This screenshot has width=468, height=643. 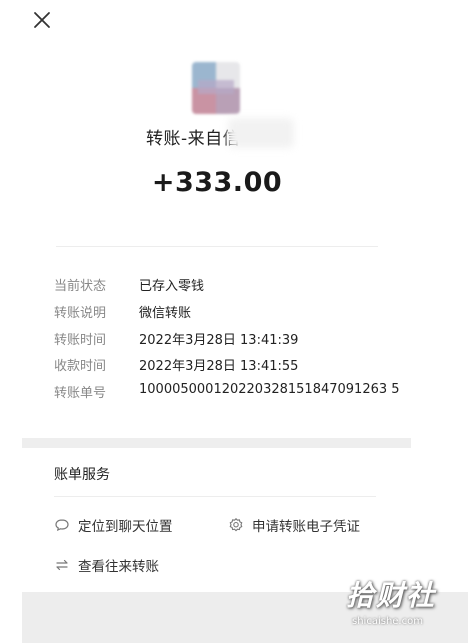 What do you see at coordinates (219, 366) in the screenshot?
I see `detail-value: 2022年3月28日 13:41:55` at bounding box center [219, 366].